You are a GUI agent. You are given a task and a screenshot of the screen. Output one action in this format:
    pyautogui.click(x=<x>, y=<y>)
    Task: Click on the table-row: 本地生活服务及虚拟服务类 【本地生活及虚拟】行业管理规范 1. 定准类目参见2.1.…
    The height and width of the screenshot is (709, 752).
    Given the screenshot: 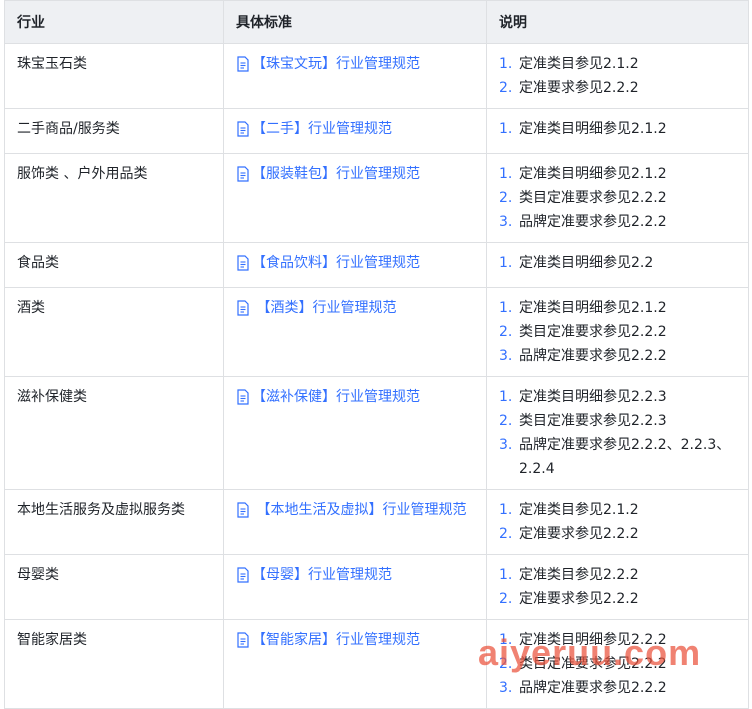 What is the action you would take?
    pyautogui.click(x=376, y=522)
    